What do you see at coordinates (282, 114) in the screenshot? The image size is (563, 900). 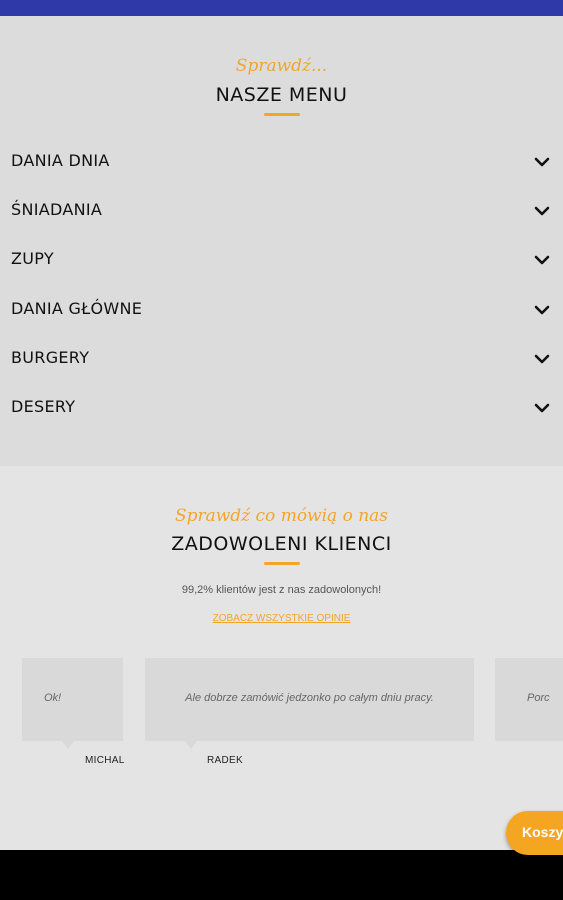 I see `menu-title-underline` at bounding box center [282, 114].